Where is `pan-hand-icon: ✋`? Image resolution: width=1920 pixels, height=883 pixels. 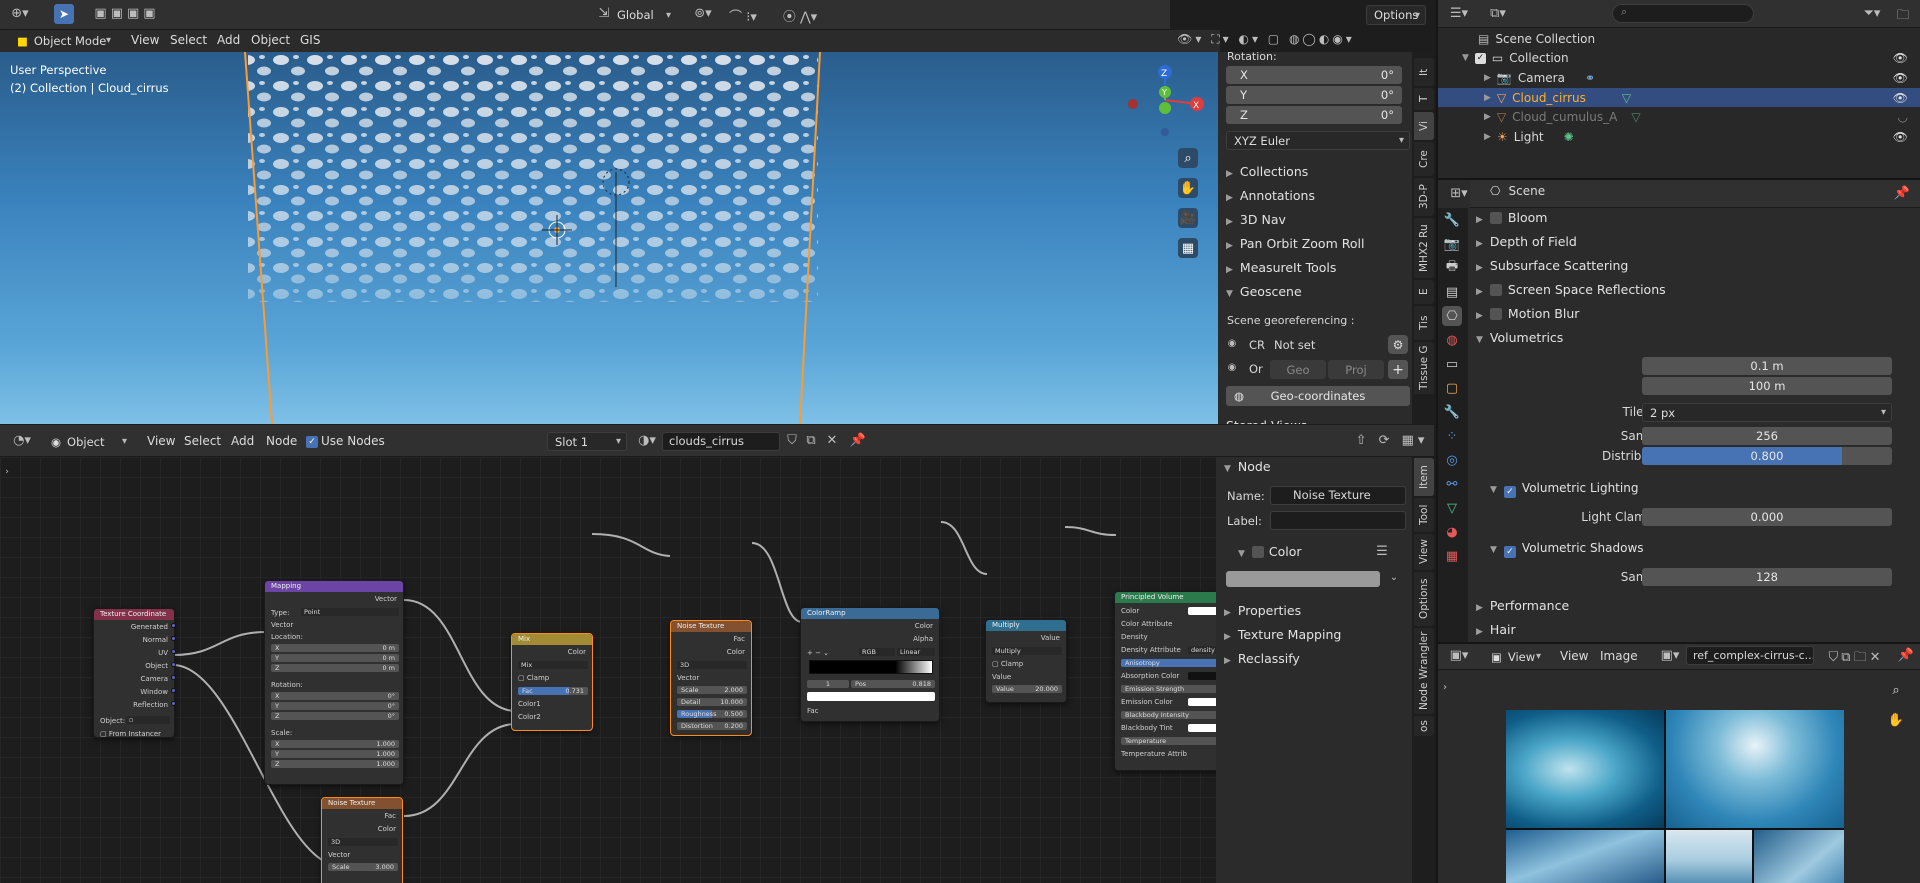 pan-hand-icon: ✋ is located at coordinates (1188, 188).